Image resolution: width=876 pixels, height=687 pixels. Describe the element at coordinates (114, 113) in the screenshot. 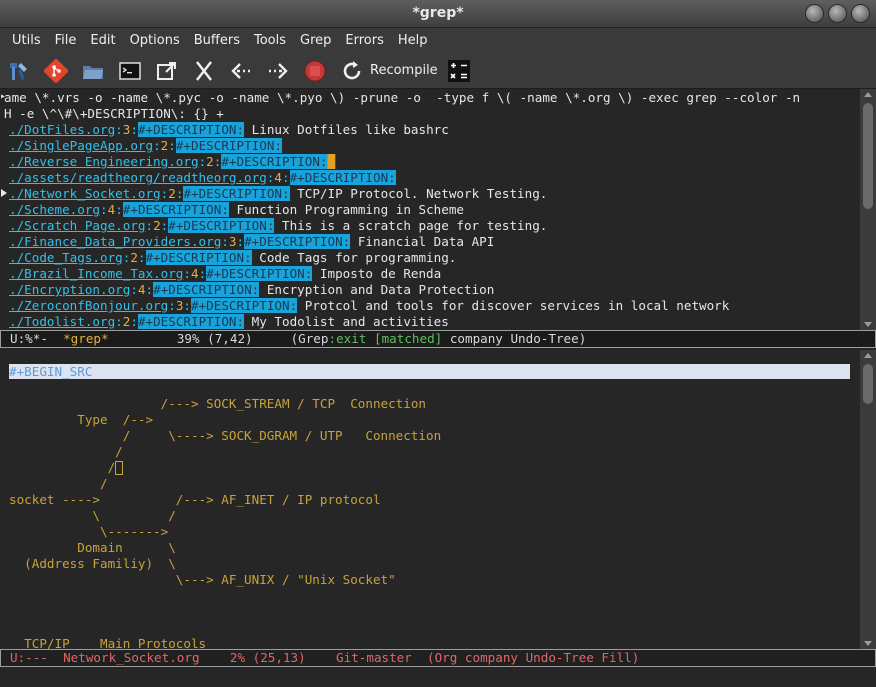

I see `grep-command-line-2: H -e \^\#\+DESCRIPTION\: {} +` at that location.